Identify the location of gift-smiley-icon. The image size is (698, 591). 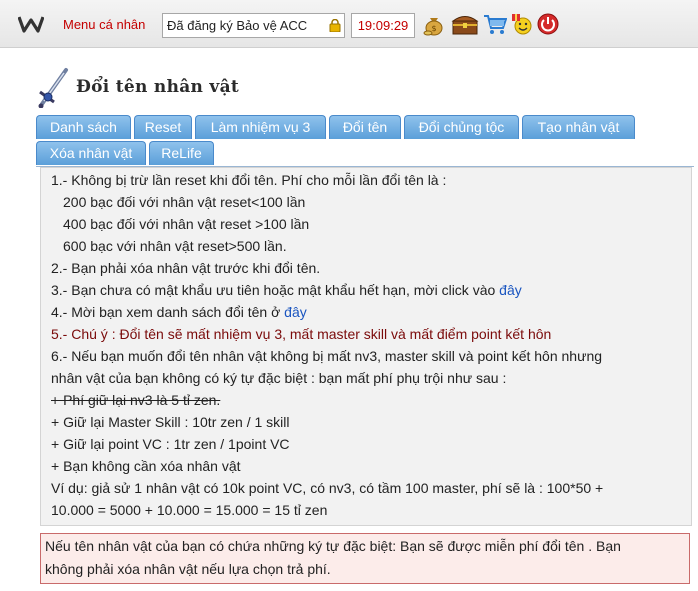
(522, 24).